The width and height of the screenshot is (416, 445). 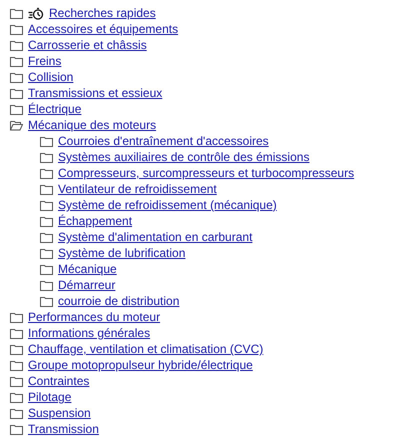 I want to click on category-link: Suspension, so click(x=59, y=413).